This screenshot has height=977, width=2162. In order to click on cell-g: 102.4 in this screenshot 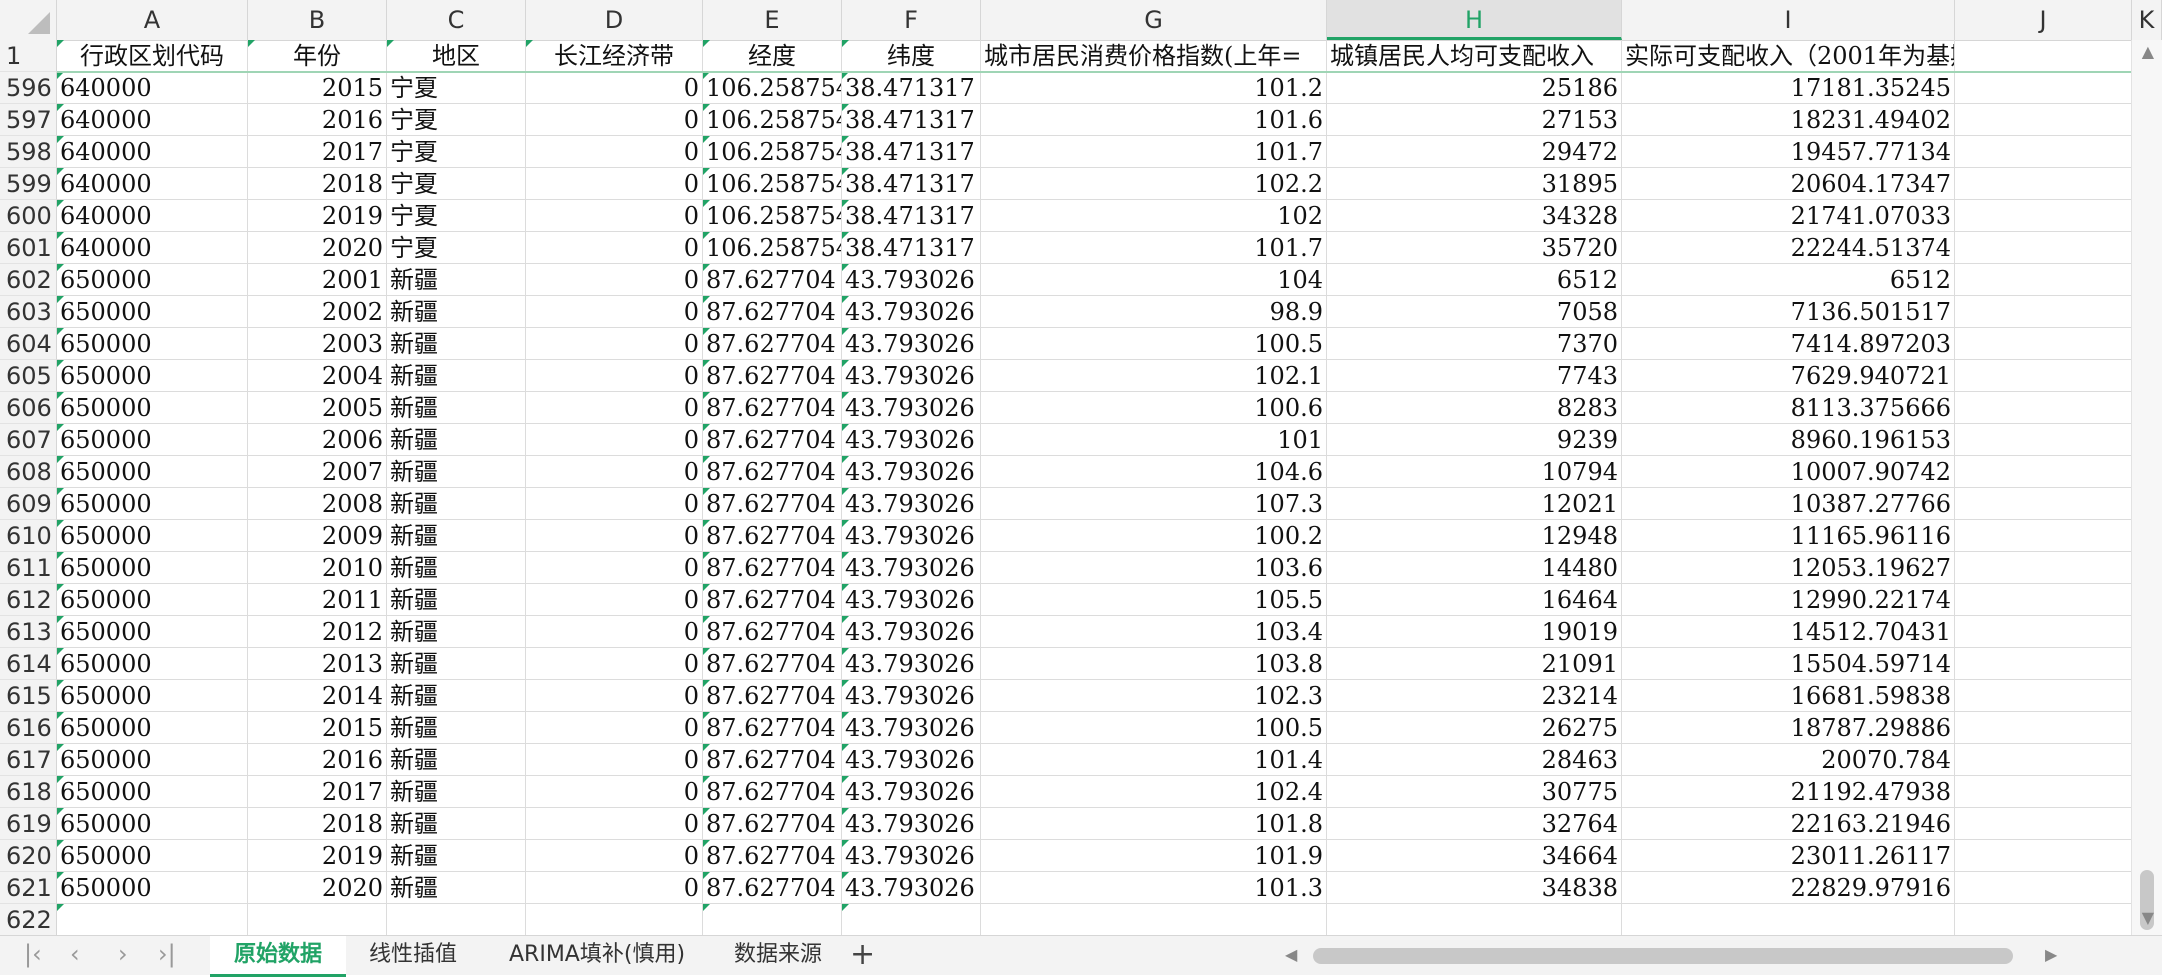, I will do `click(1154, 792)`.